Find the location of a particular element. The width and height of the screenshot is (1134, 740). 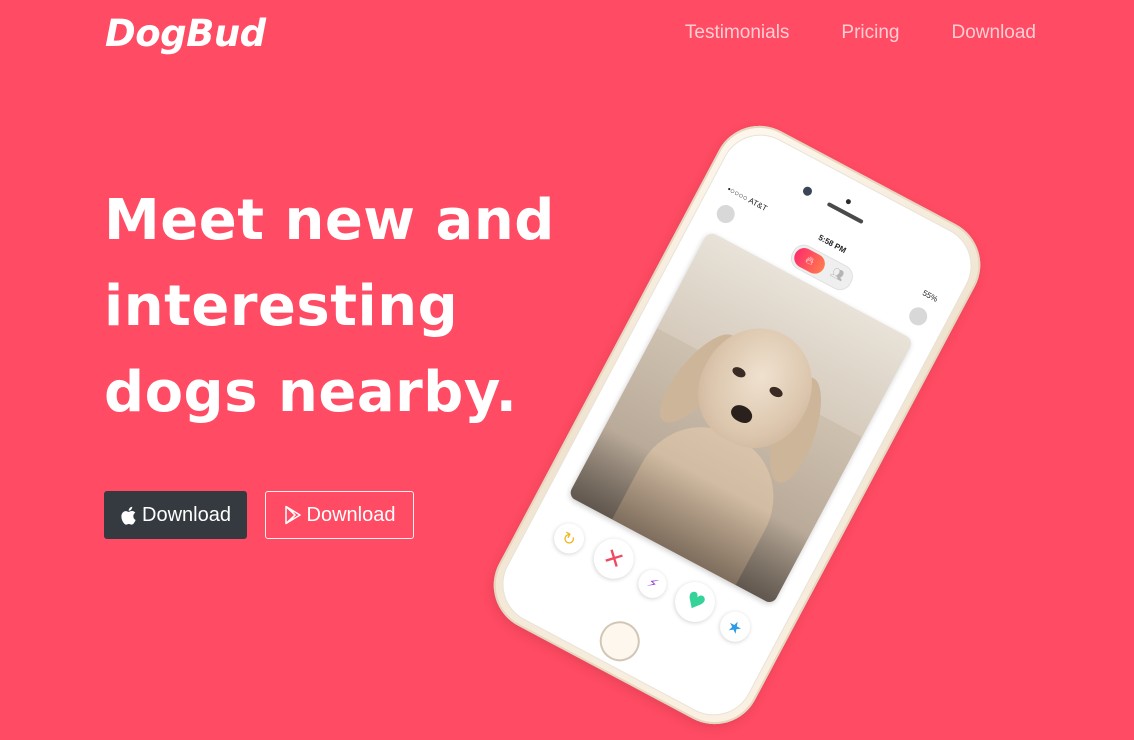

photo-shade is located at coordinates (689, 515).